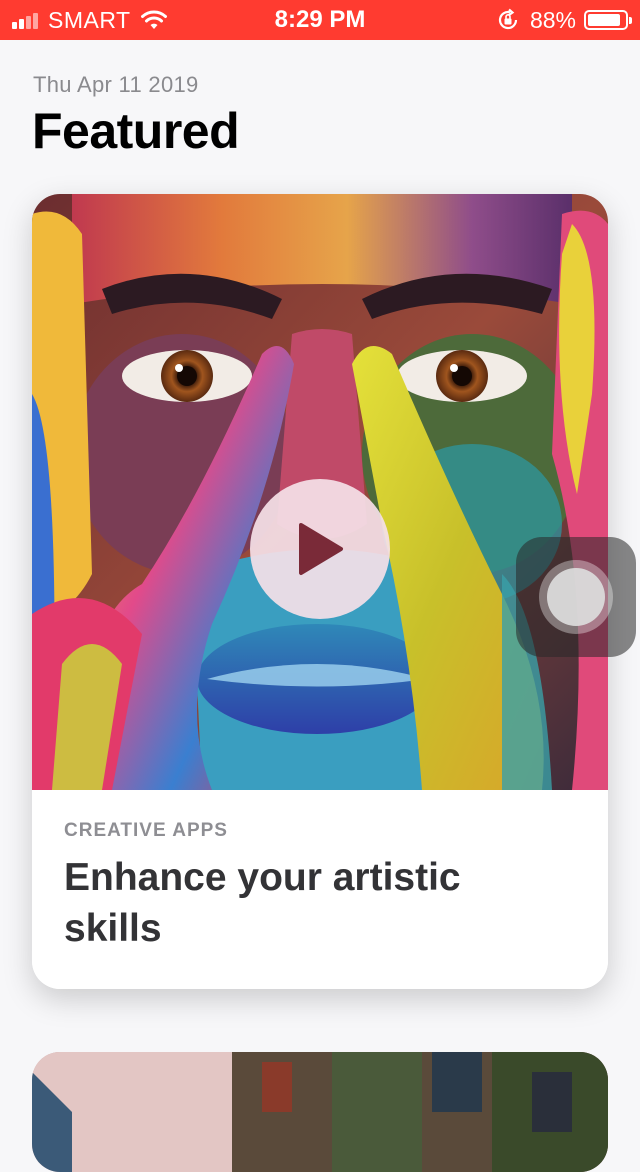  I want to click on status-time: 8:29 PM, so click(320, 19).